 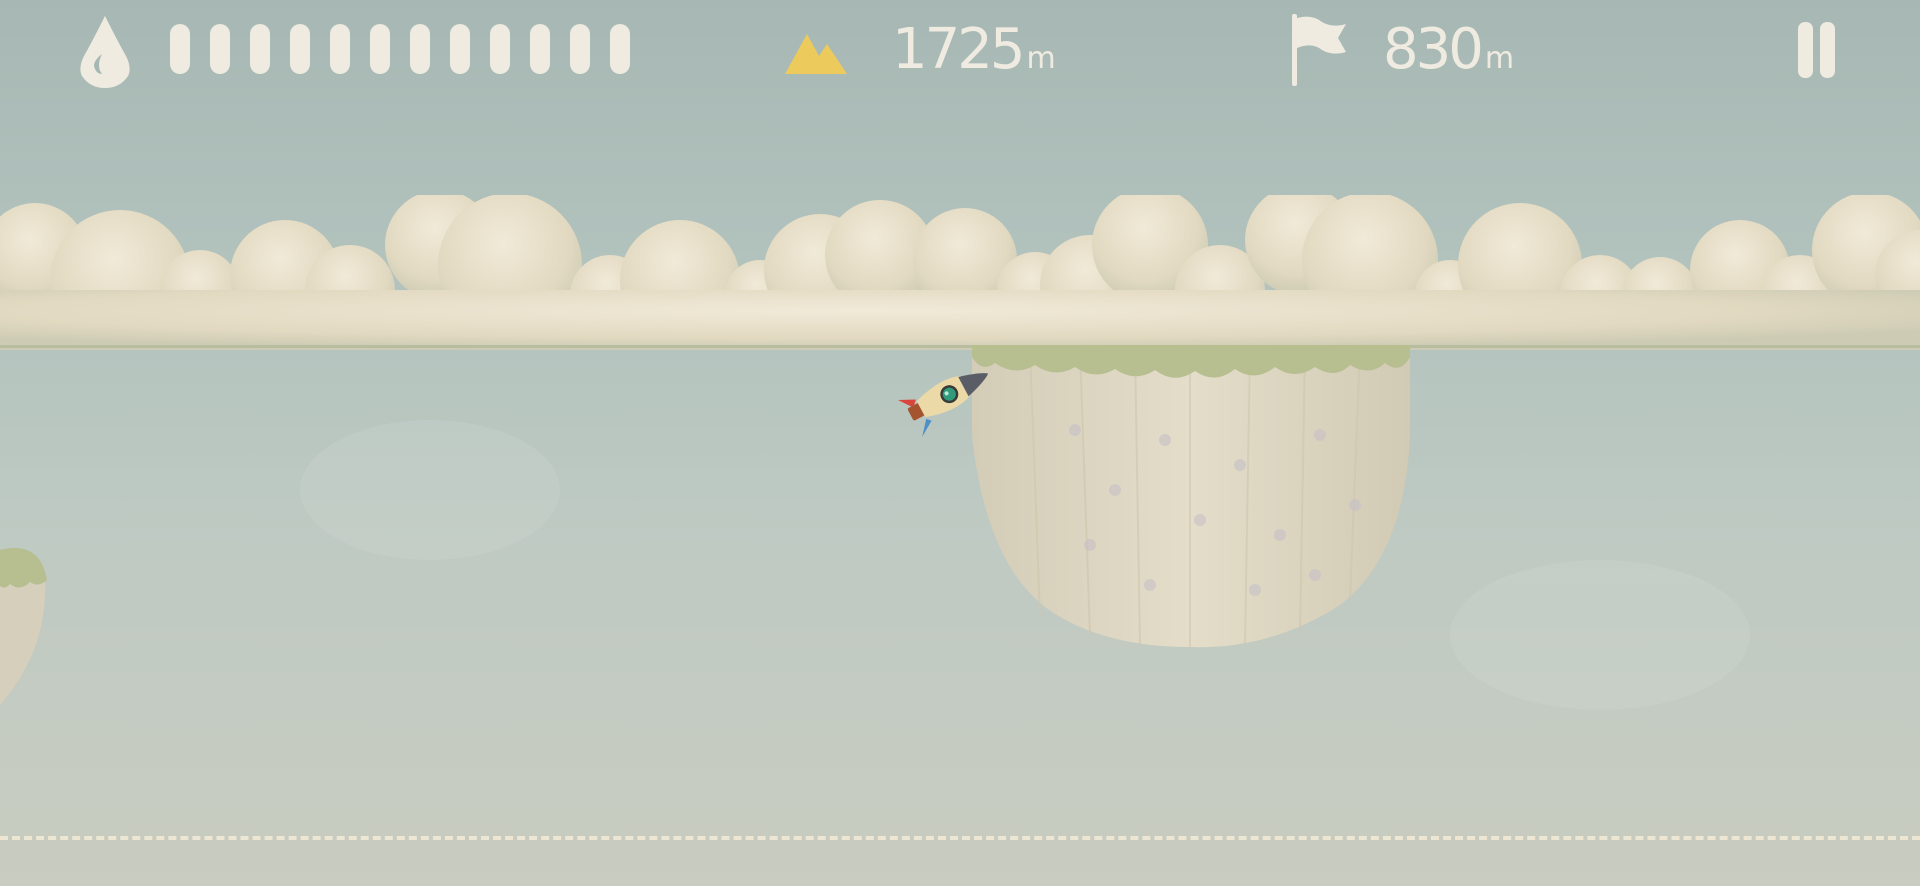 I want to click on dashed-ground-line, so click(x=960, y=838).